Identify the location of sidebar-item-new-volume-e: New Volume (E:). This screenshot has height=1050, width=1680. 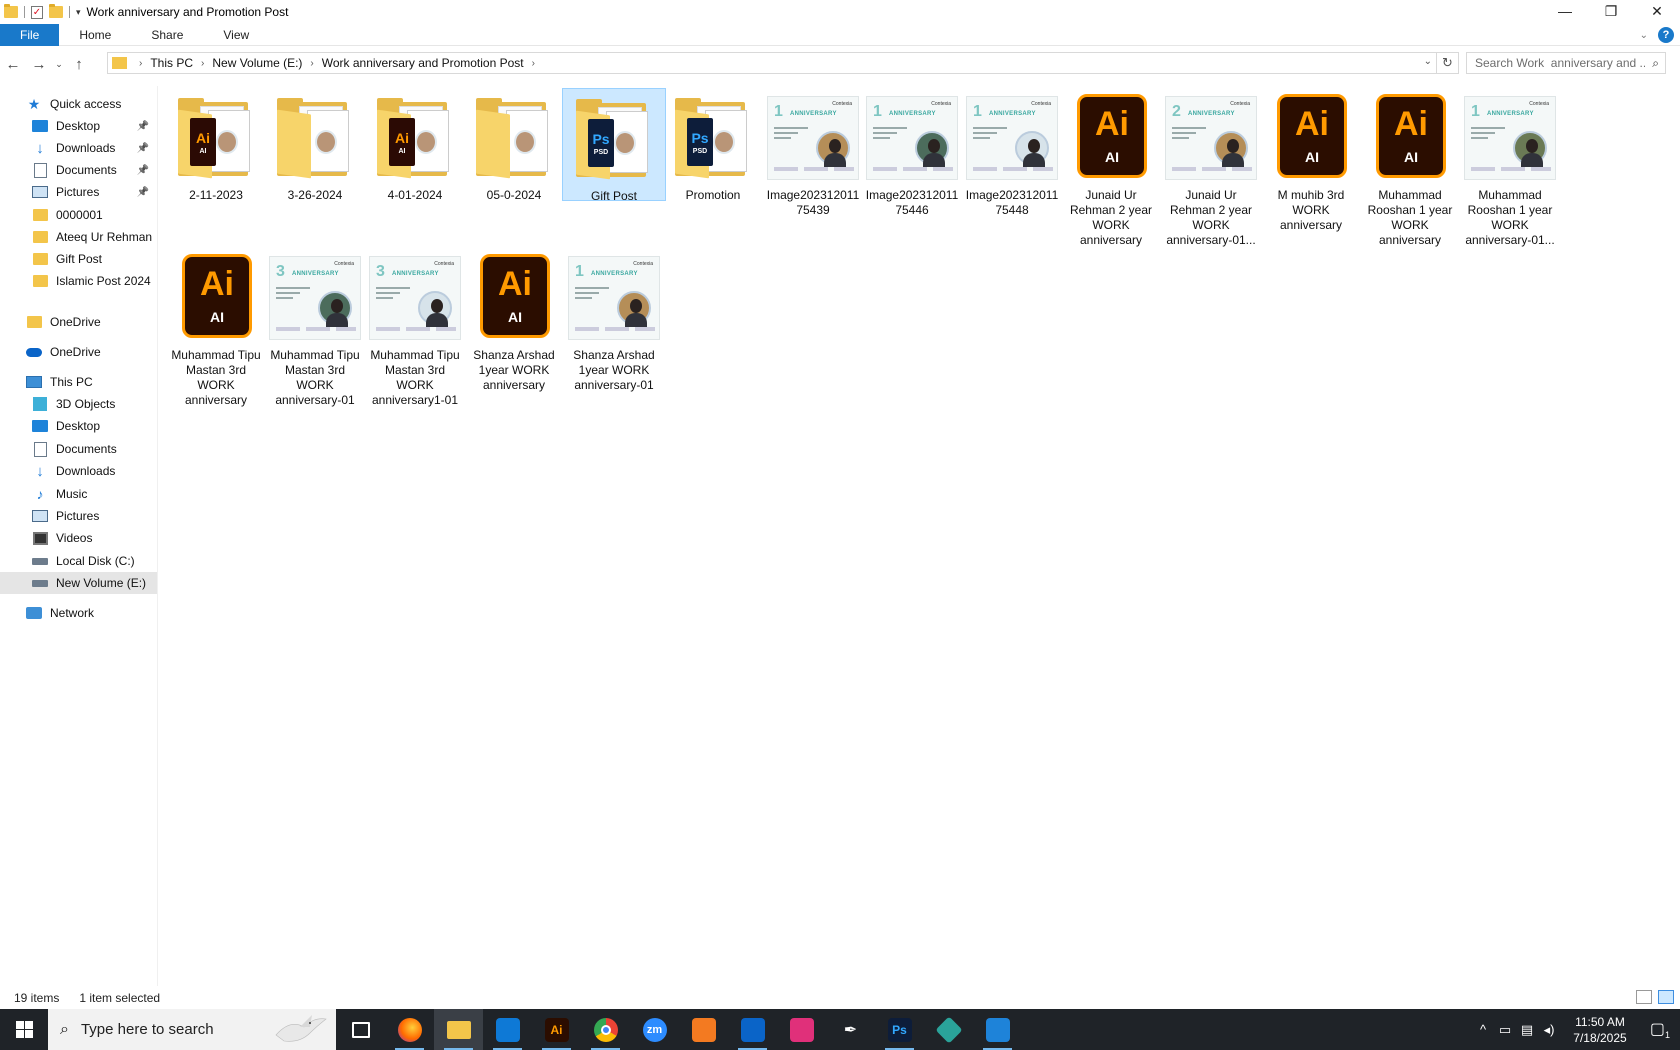
(78, 583).